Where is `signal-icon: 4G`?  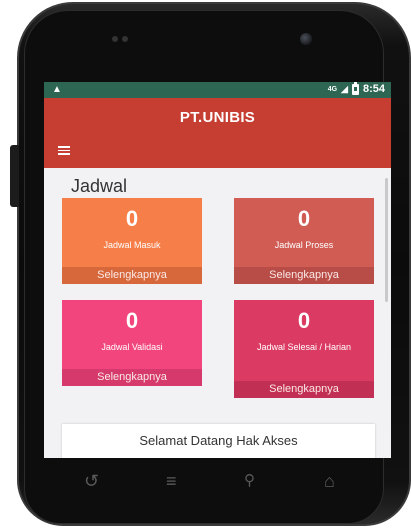 signal-icon: 4G is located at coordinates (332, 89).